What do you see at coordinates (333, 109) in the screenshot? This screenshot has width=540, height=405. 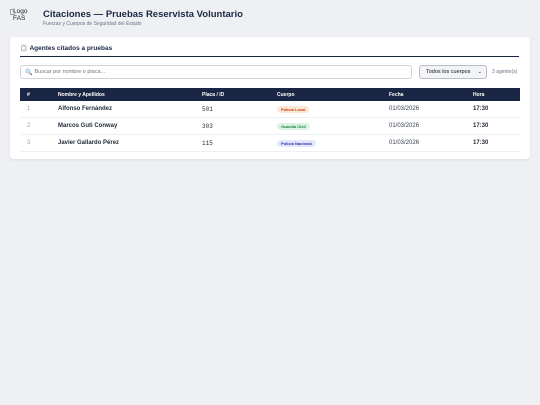 I see `body-cell: Policía Local` at bounding box center [333, 109].